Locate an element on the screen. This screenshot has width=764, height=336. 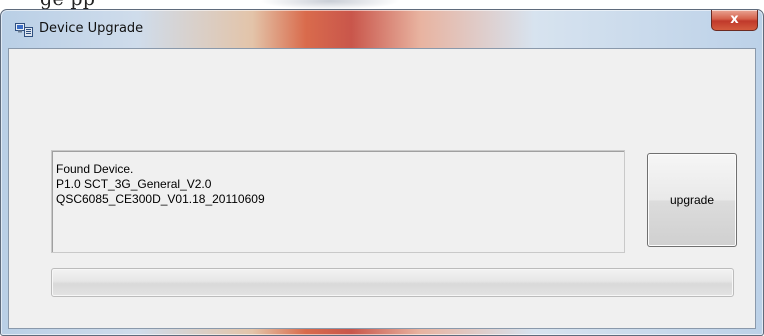
window-title: Device Upgrade is located at coordinates (91, 28).